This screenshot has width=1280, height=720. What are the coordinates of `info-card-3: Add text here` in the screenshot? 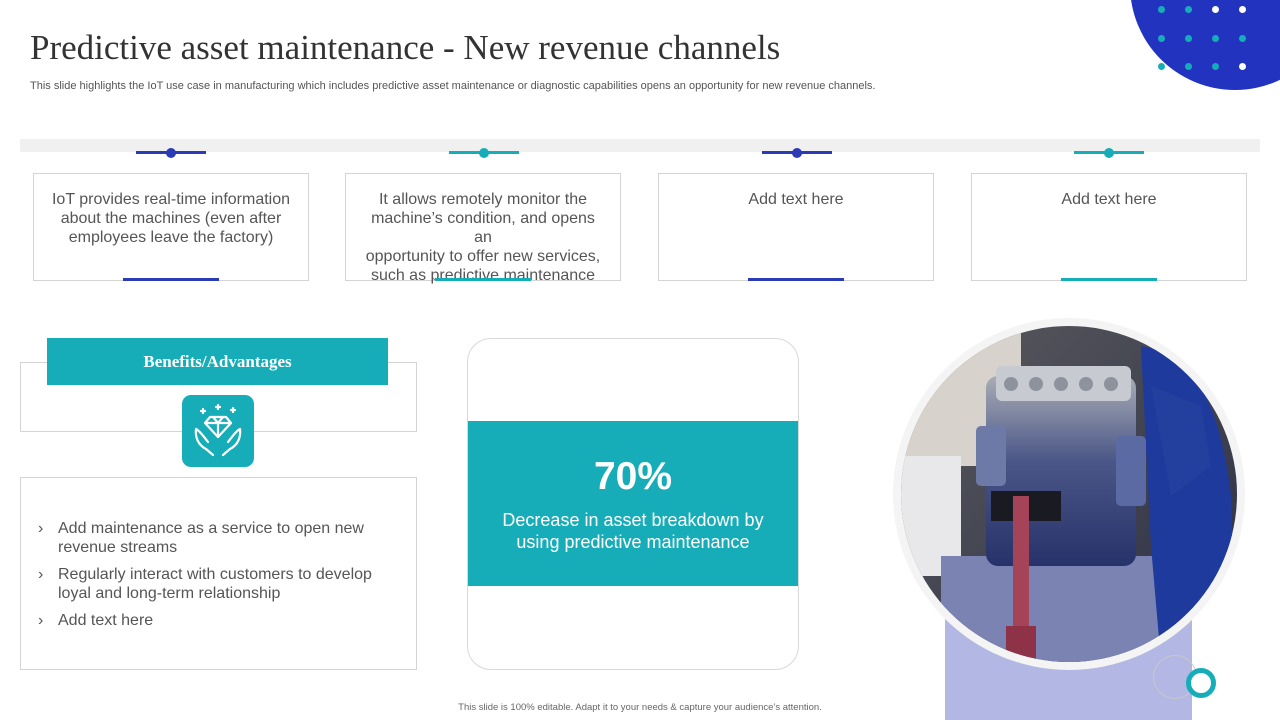 It's located at (796, 227).